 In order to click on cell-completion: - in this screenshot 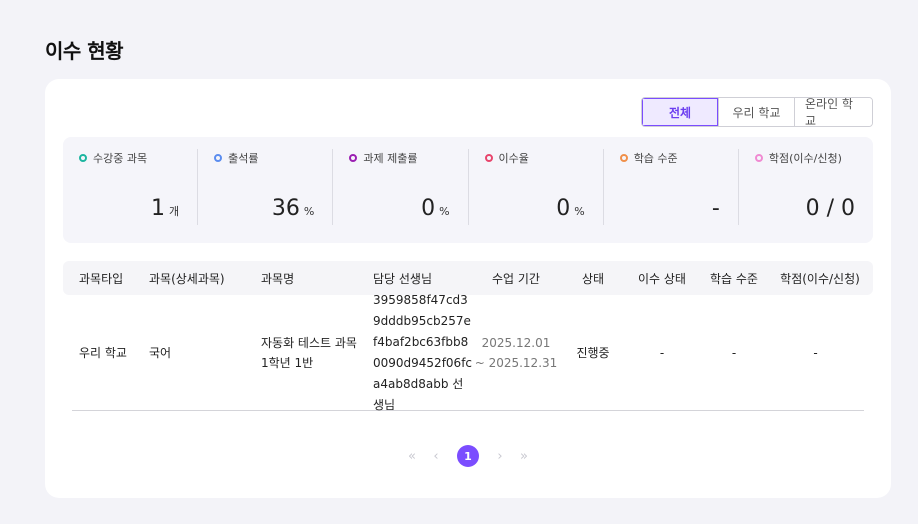, I will do `click(662, 352)`.